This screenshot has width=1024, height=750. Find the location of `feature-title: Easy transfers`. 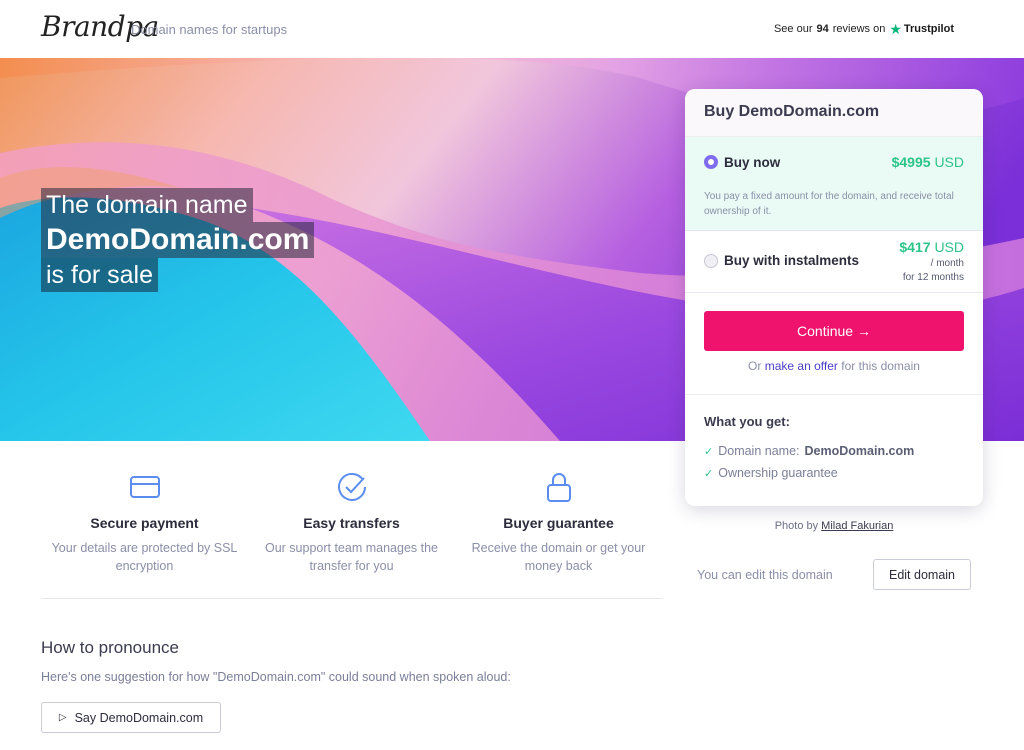

feature-title: Easy transfers is located at coordinates (351, 523).